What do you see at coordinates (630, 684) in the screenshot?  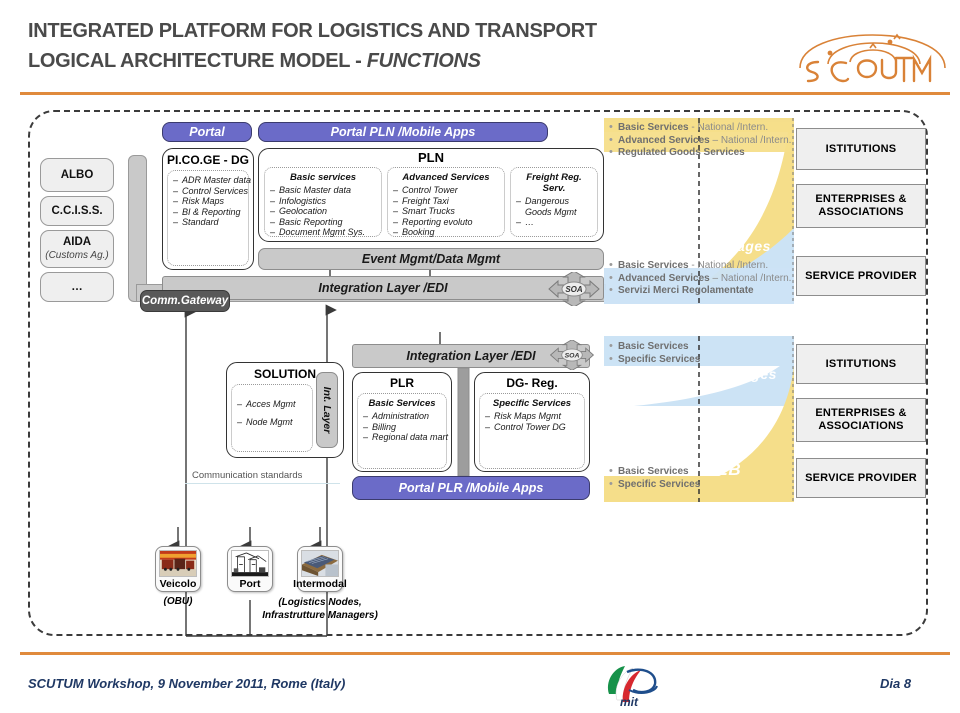 I see `mit-logo: mit` at bounding box center [630, 684].